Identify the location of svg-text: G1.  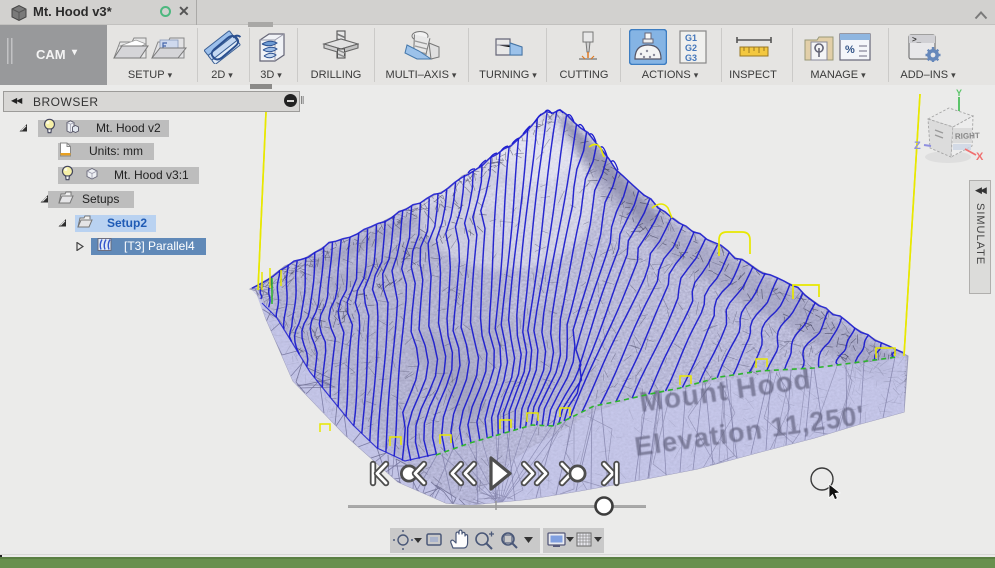
(691, 38).